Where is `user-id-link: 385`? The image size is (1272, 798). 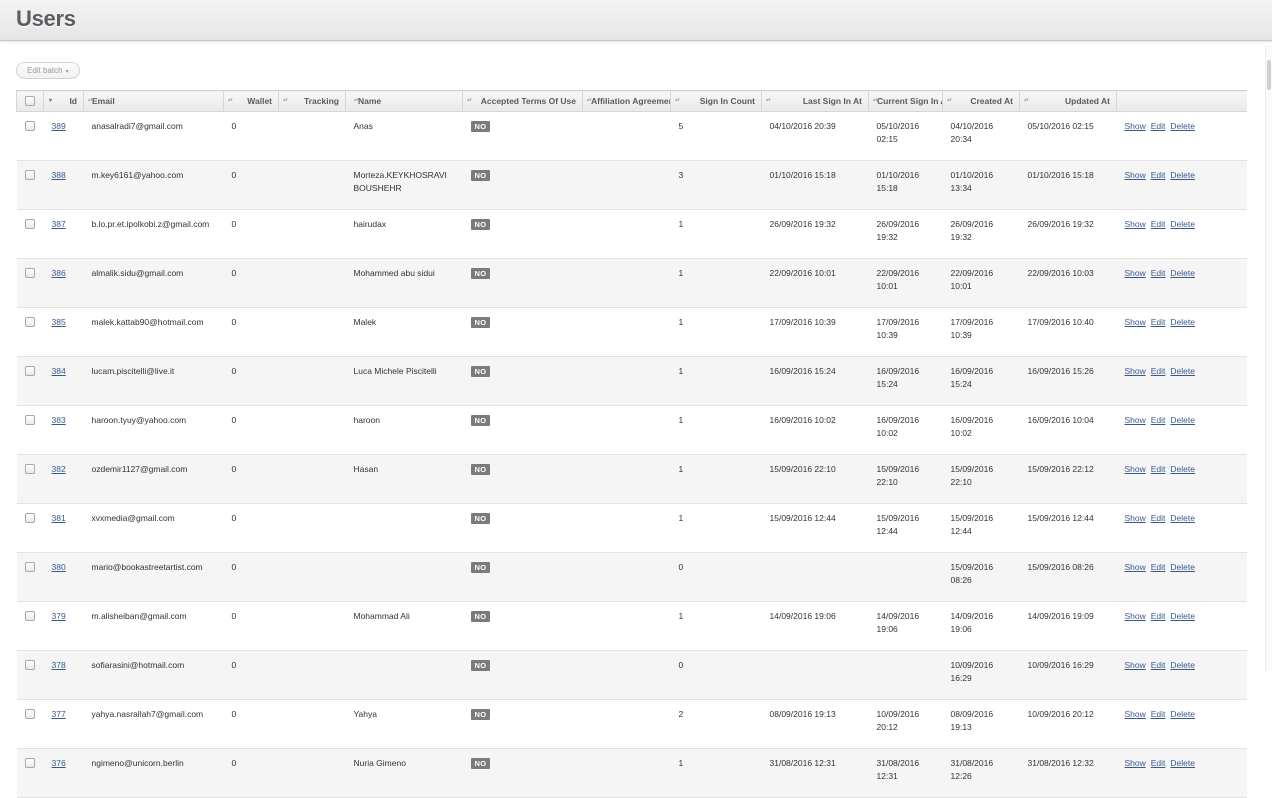
user-id-link: 385 is located at coordinates (59, 322).